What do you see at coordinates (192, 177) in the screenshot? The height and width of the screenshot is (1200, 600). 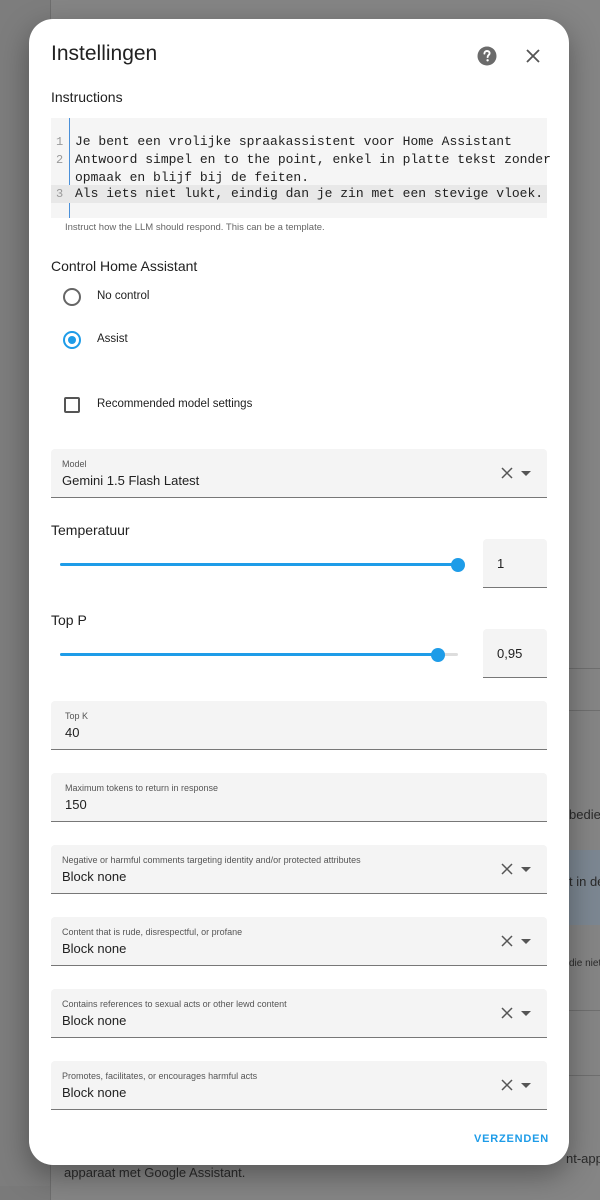 I see `code-text: opmaak en blijf bij de feiten.` at bounding box center [192, 177].